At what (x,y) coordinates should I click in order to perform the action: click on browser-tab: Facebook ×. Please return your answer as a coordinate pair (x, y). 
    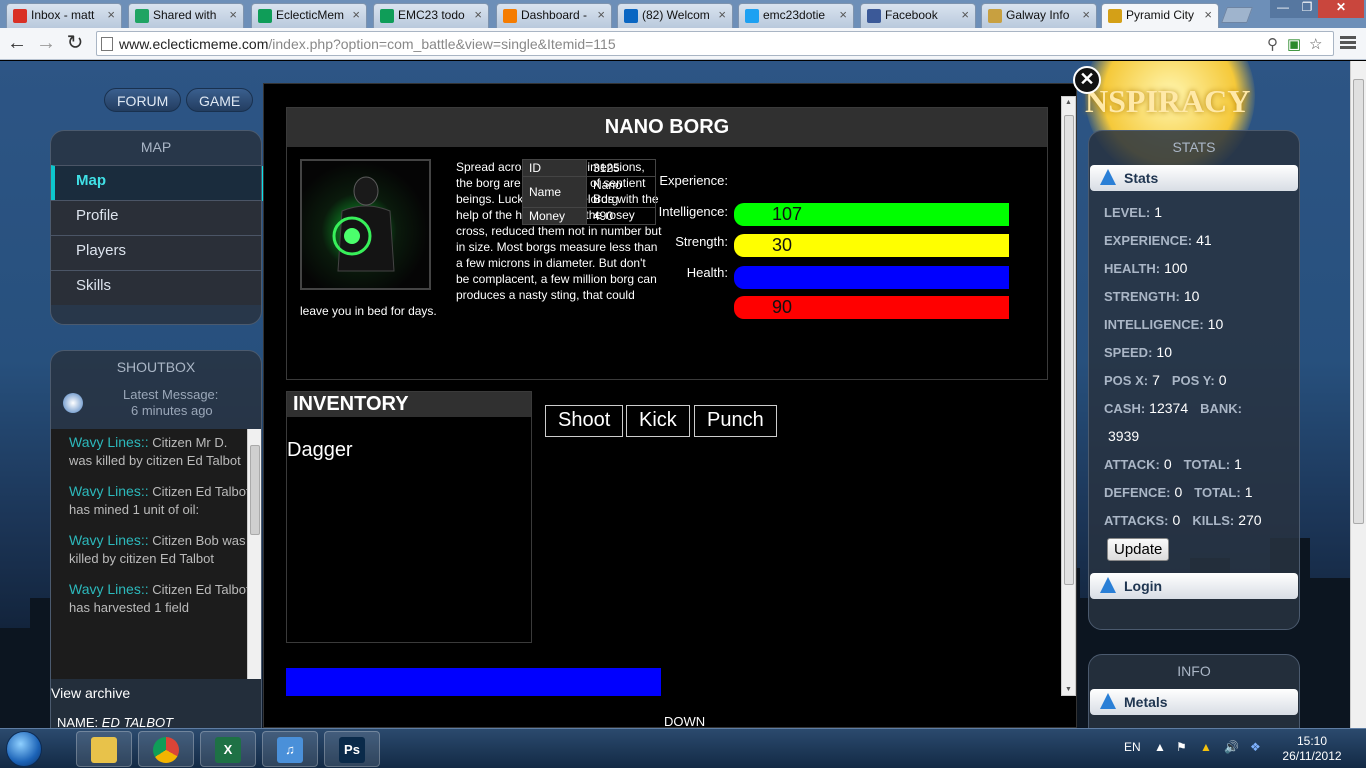
    Looking at the image, I should click on (918, 15).